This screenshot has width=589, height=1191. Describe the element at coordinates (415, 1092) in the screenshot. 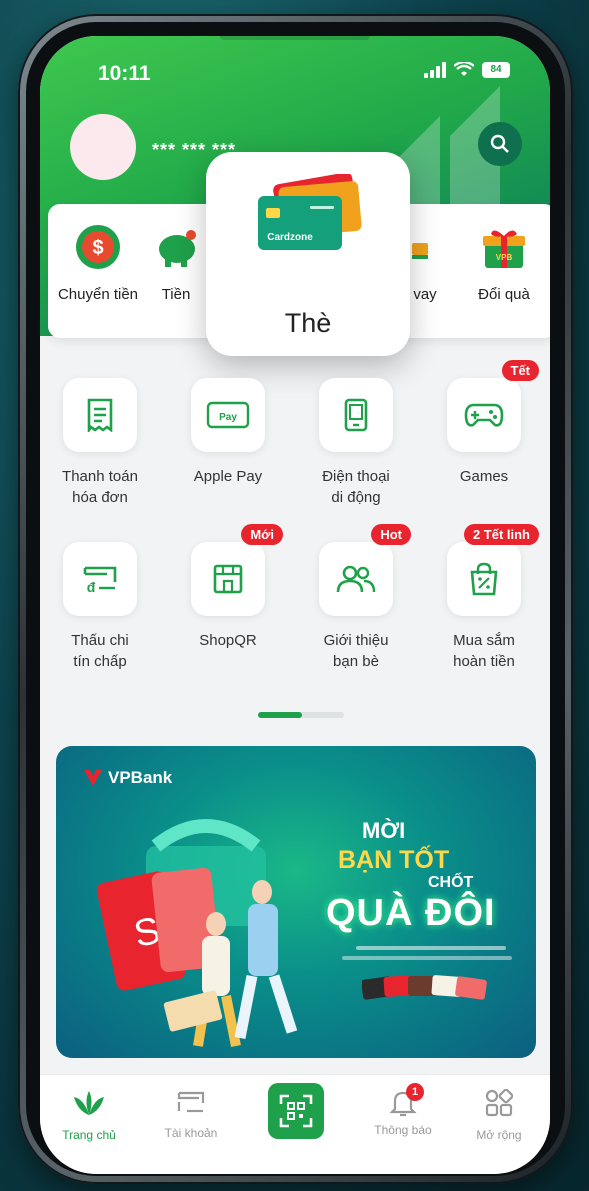

I see `notification-count-badge: 1` at that location.